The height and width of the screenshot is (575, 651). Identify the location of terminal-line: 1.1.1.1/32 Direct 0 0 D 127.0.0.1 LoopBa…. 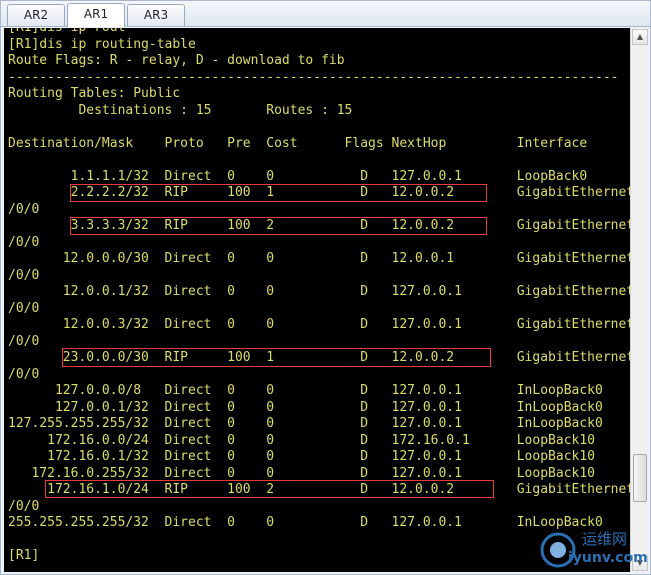
(298, 176).